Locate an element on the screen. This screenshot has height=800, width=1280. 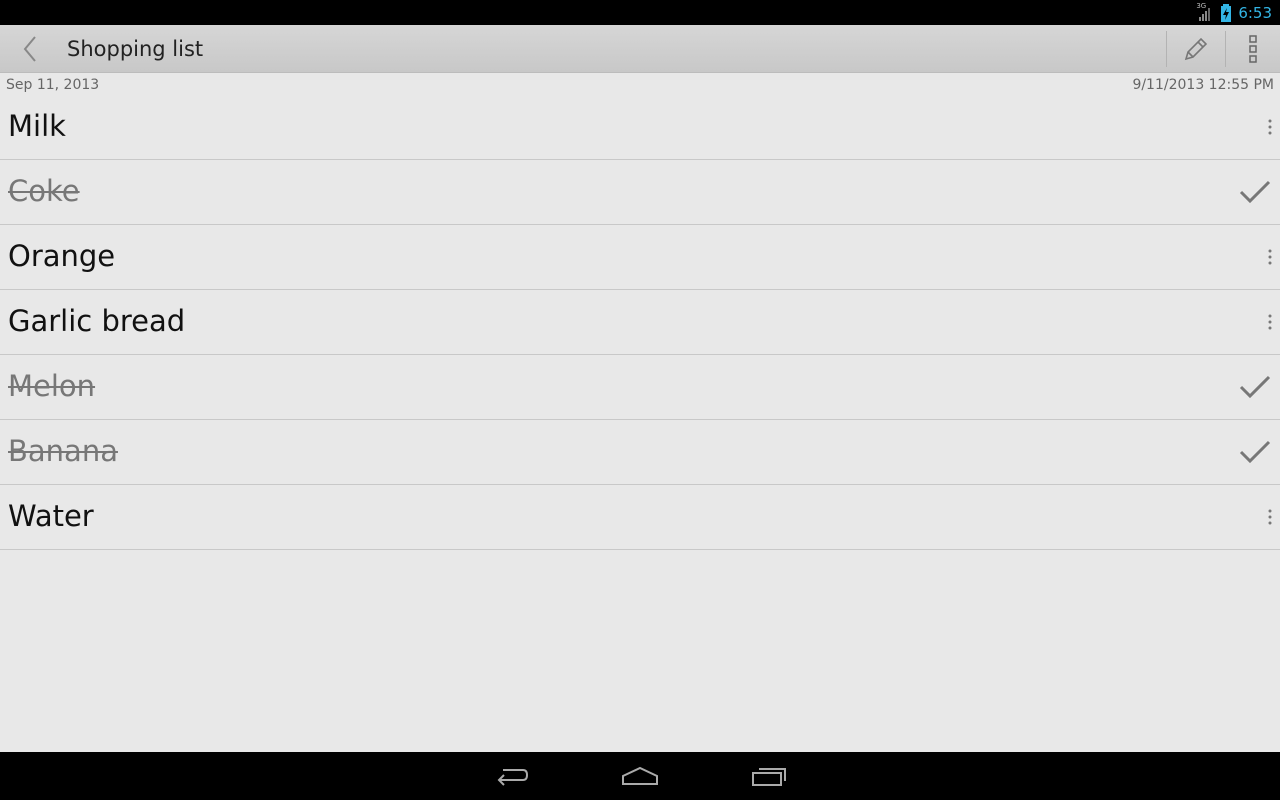
nav-home-icon is located at coordinates (640, 776).